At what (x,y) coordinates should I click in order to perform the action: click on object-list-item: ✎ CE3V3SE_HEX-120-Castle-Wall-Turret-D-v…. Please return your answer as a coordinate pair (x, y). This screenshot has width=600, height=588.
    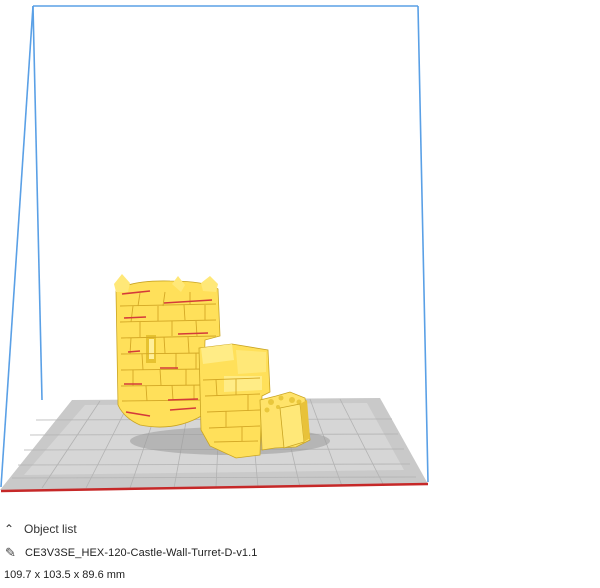
    Looking at the image, I should click on (129, 553).